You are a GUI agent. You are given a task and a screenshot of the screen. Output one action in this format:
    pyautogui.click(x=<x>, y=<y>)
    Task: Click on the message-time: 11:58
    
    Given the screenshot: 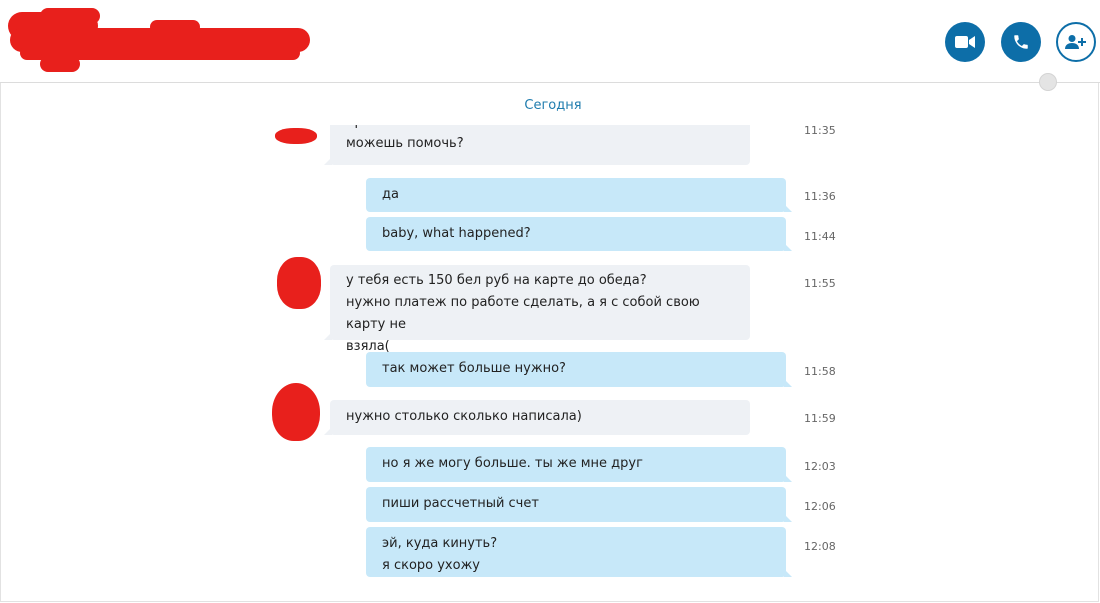 What is the action you would take?
    pyautogui.click(x=820, y=371)
    